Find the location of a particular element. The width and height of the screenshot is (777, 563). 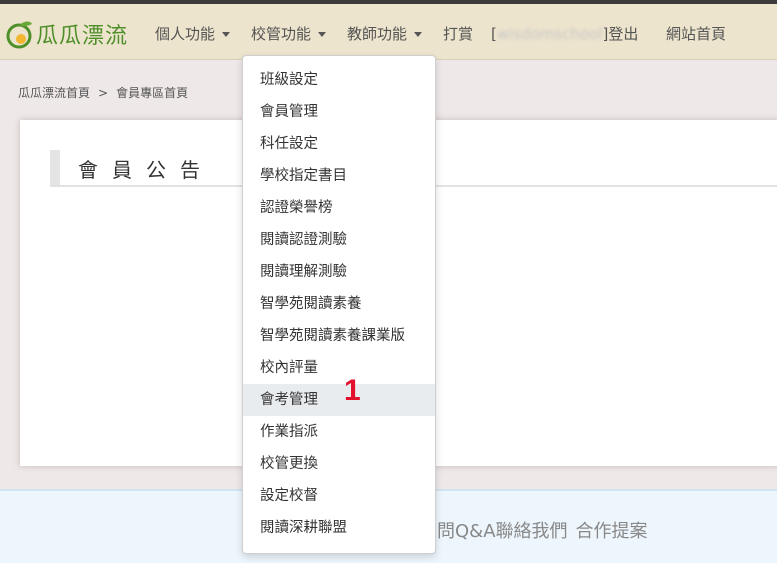

footer-cooperation-link: 合作提案 is located at coordinates (612, 531).